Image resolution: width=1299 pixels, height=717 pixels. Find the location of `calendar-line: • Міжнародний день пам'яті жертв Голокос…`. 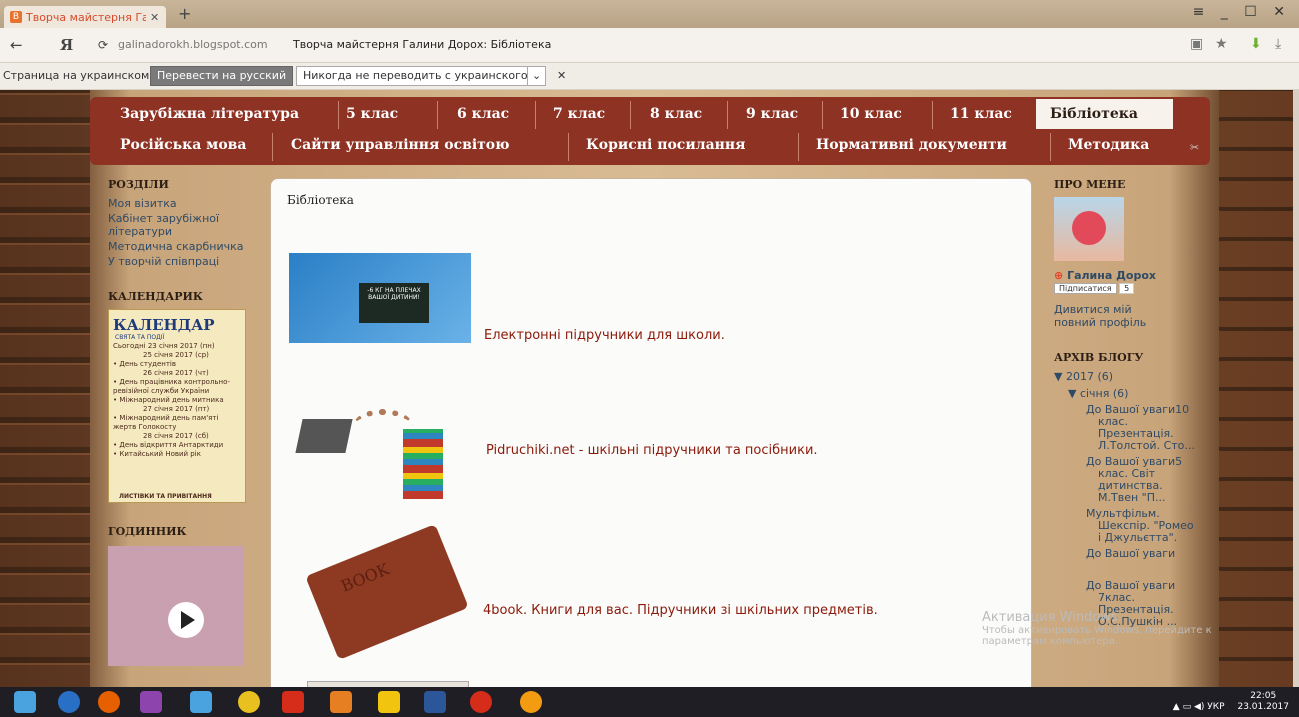

calendar-line: • Міжнародний день пам'яті жертв Голокос… is located at coordinates (166, 422).